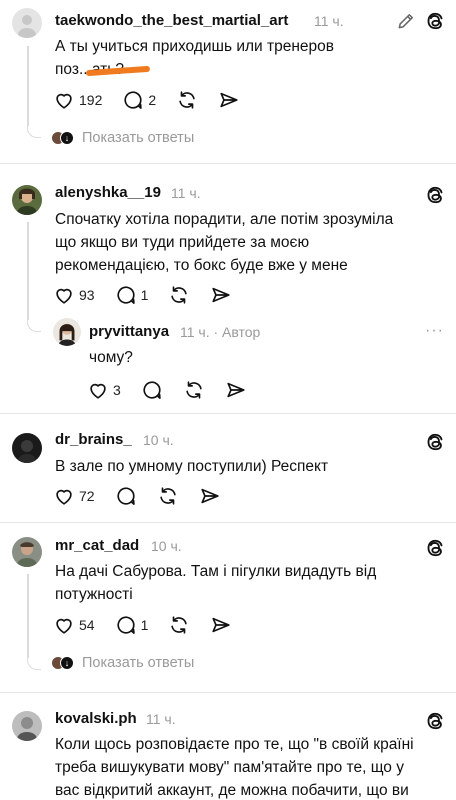 This screenshot has height=800, width=456. Describe the element at coordinates (147, 496) in the screenshot. I see `action-bar: 72` at that location.